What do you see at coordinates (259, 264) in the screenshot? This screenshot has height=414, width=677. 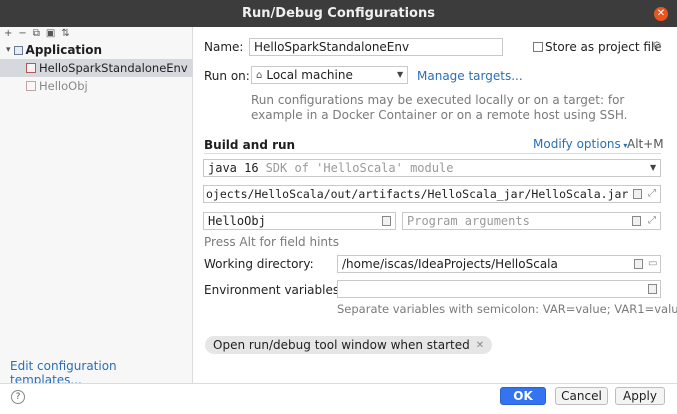 I see `working-directory-label: Working directory:` at bounding box center [259, 264].